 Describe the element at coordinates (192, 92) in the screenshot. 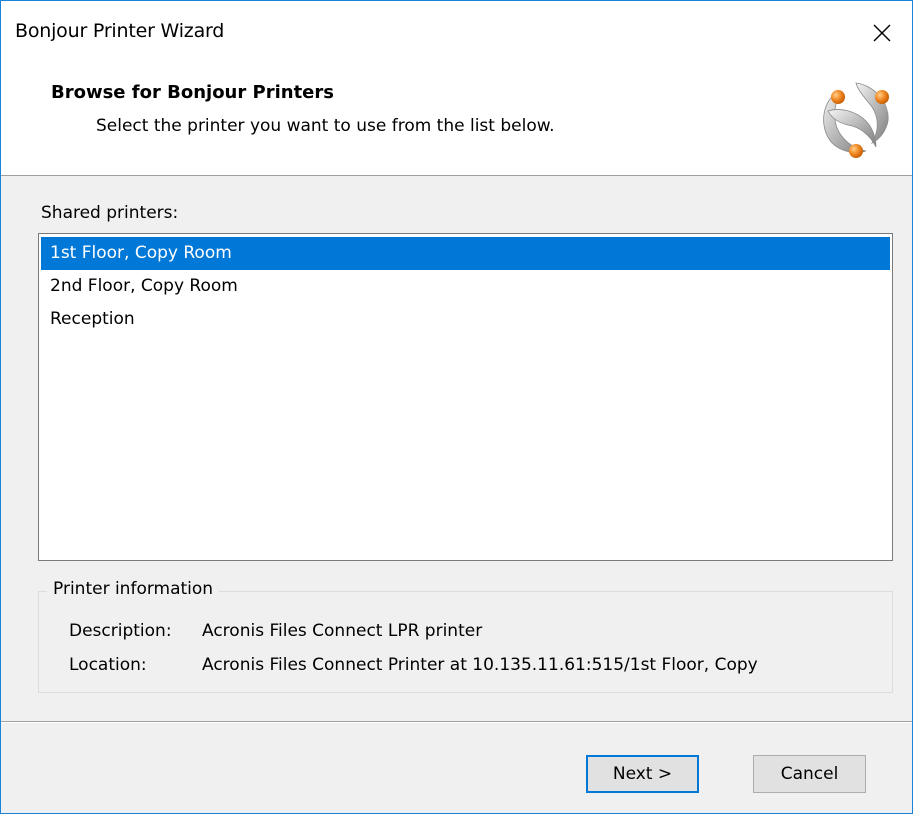

I see `header-title: Browse for Bonjour Printers` at that location.